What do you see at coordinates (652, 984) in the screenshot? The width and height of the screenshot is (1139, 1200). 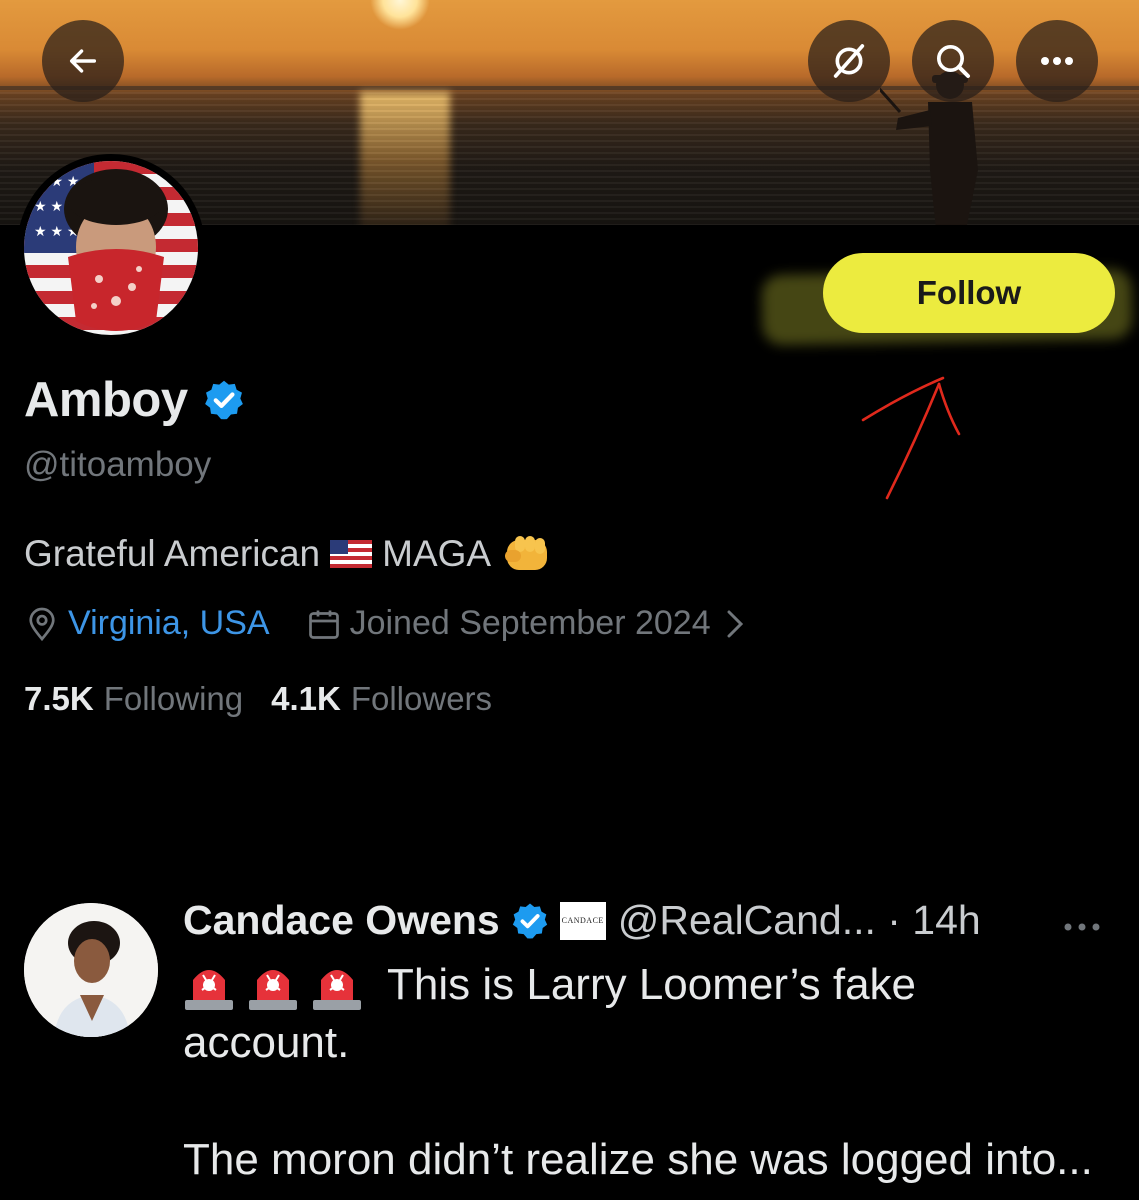 I see `tweet-text-1: This is Larry Loomer’s fake` at bounding box center [652, 984].